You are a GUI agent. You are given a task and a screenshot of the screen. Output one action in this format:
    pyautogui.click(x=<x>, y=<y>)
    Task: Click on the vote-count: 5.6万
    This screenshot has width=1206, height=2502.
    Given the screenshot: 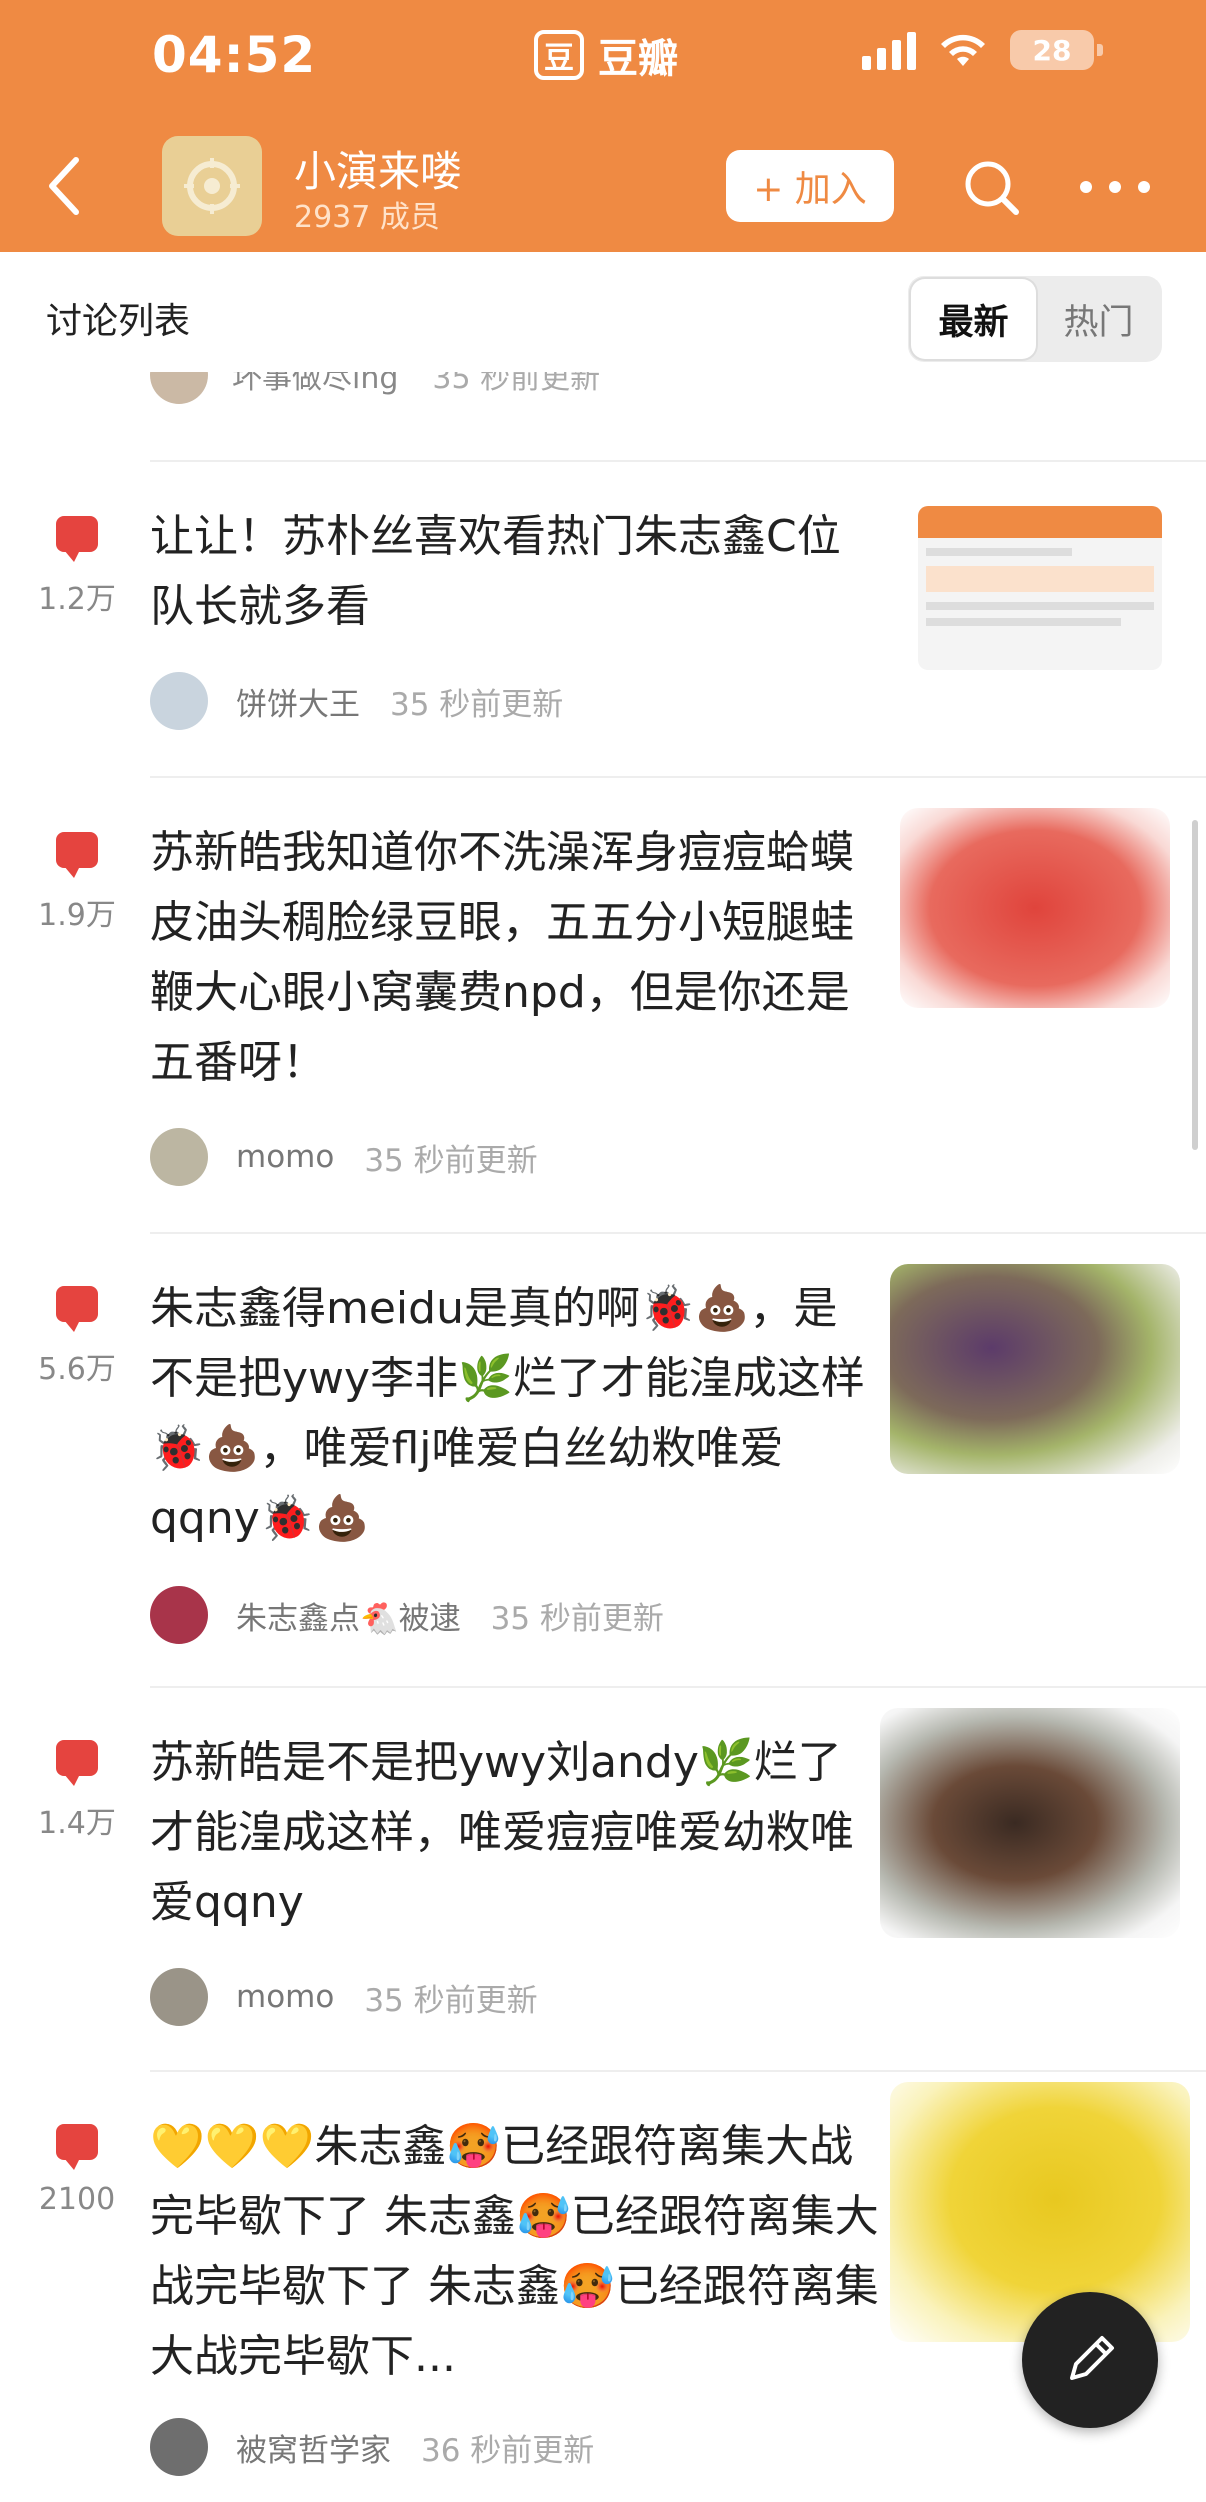 What is the action you would take?
    pyautogui.click(x=77, y=1369)
    